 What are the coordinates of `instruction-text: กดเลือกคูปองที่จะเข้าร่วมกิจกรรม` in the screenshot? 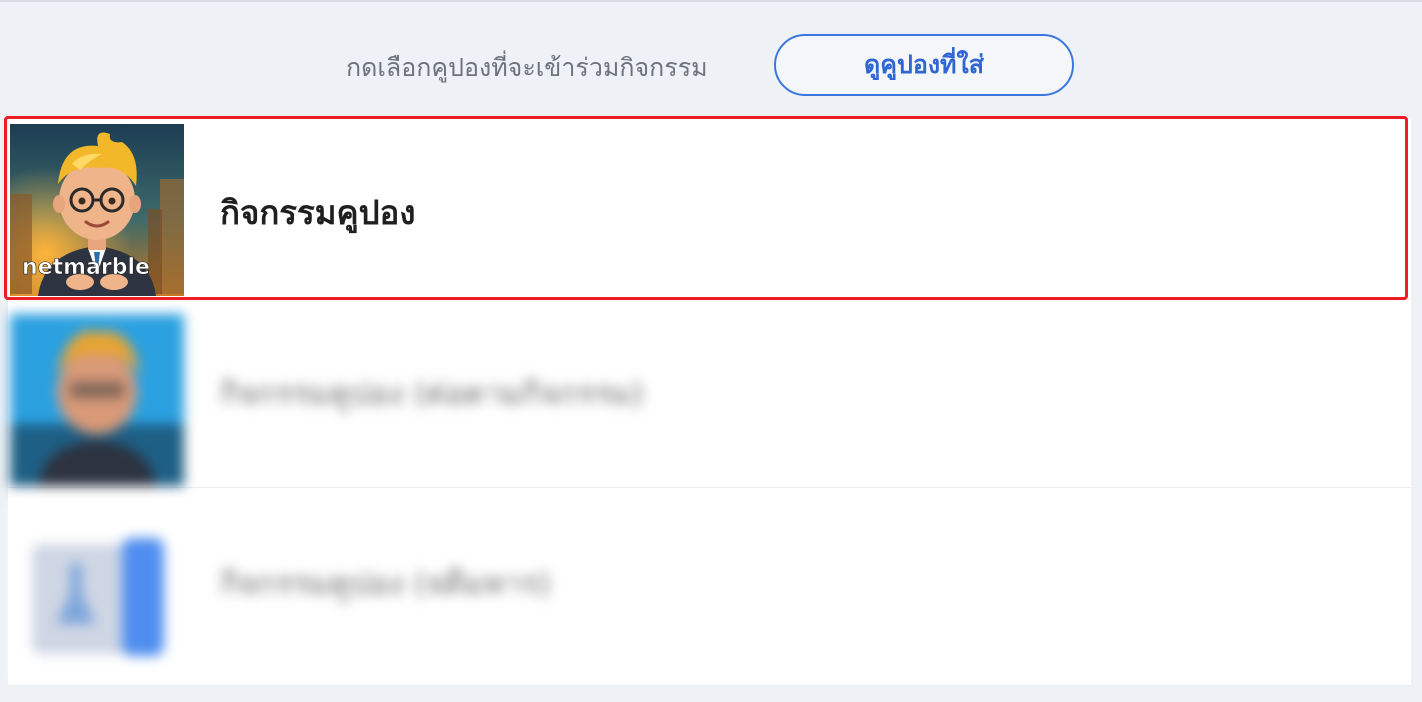 It's located at (527, 67).